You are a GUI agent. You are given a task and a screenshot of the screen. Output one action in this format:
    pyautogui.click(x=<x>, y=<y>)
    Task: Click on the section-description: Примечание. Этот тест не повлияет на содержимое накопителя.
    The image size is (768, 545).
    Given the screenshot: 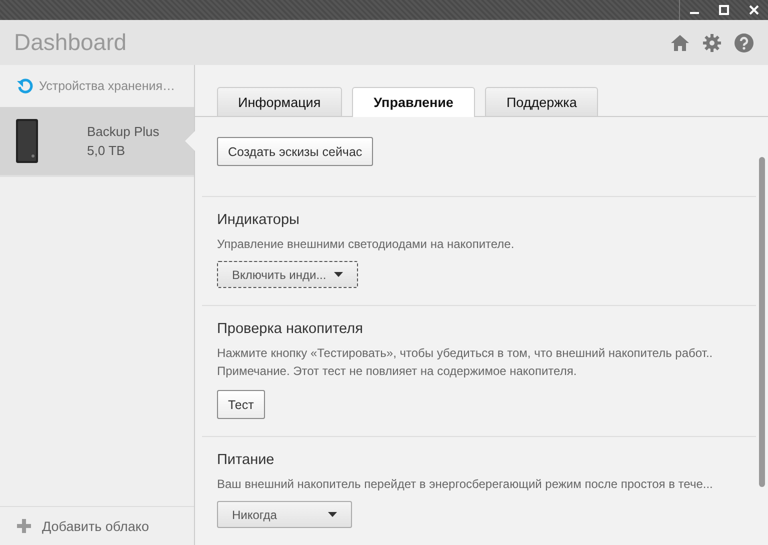 What is the action you would take?
    pyautogui.click(x=397, y=371)
    